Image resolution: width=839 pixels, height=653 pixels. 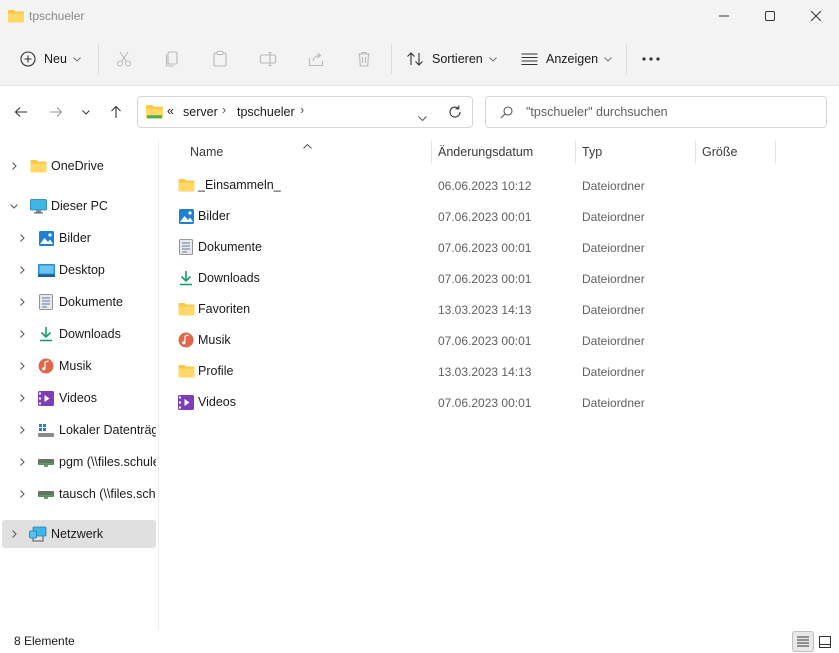 What do you see at coordinates (44, 641) in the screenshot?
I see `item-count: 8 Elemente` at bounding box center [44, 641].